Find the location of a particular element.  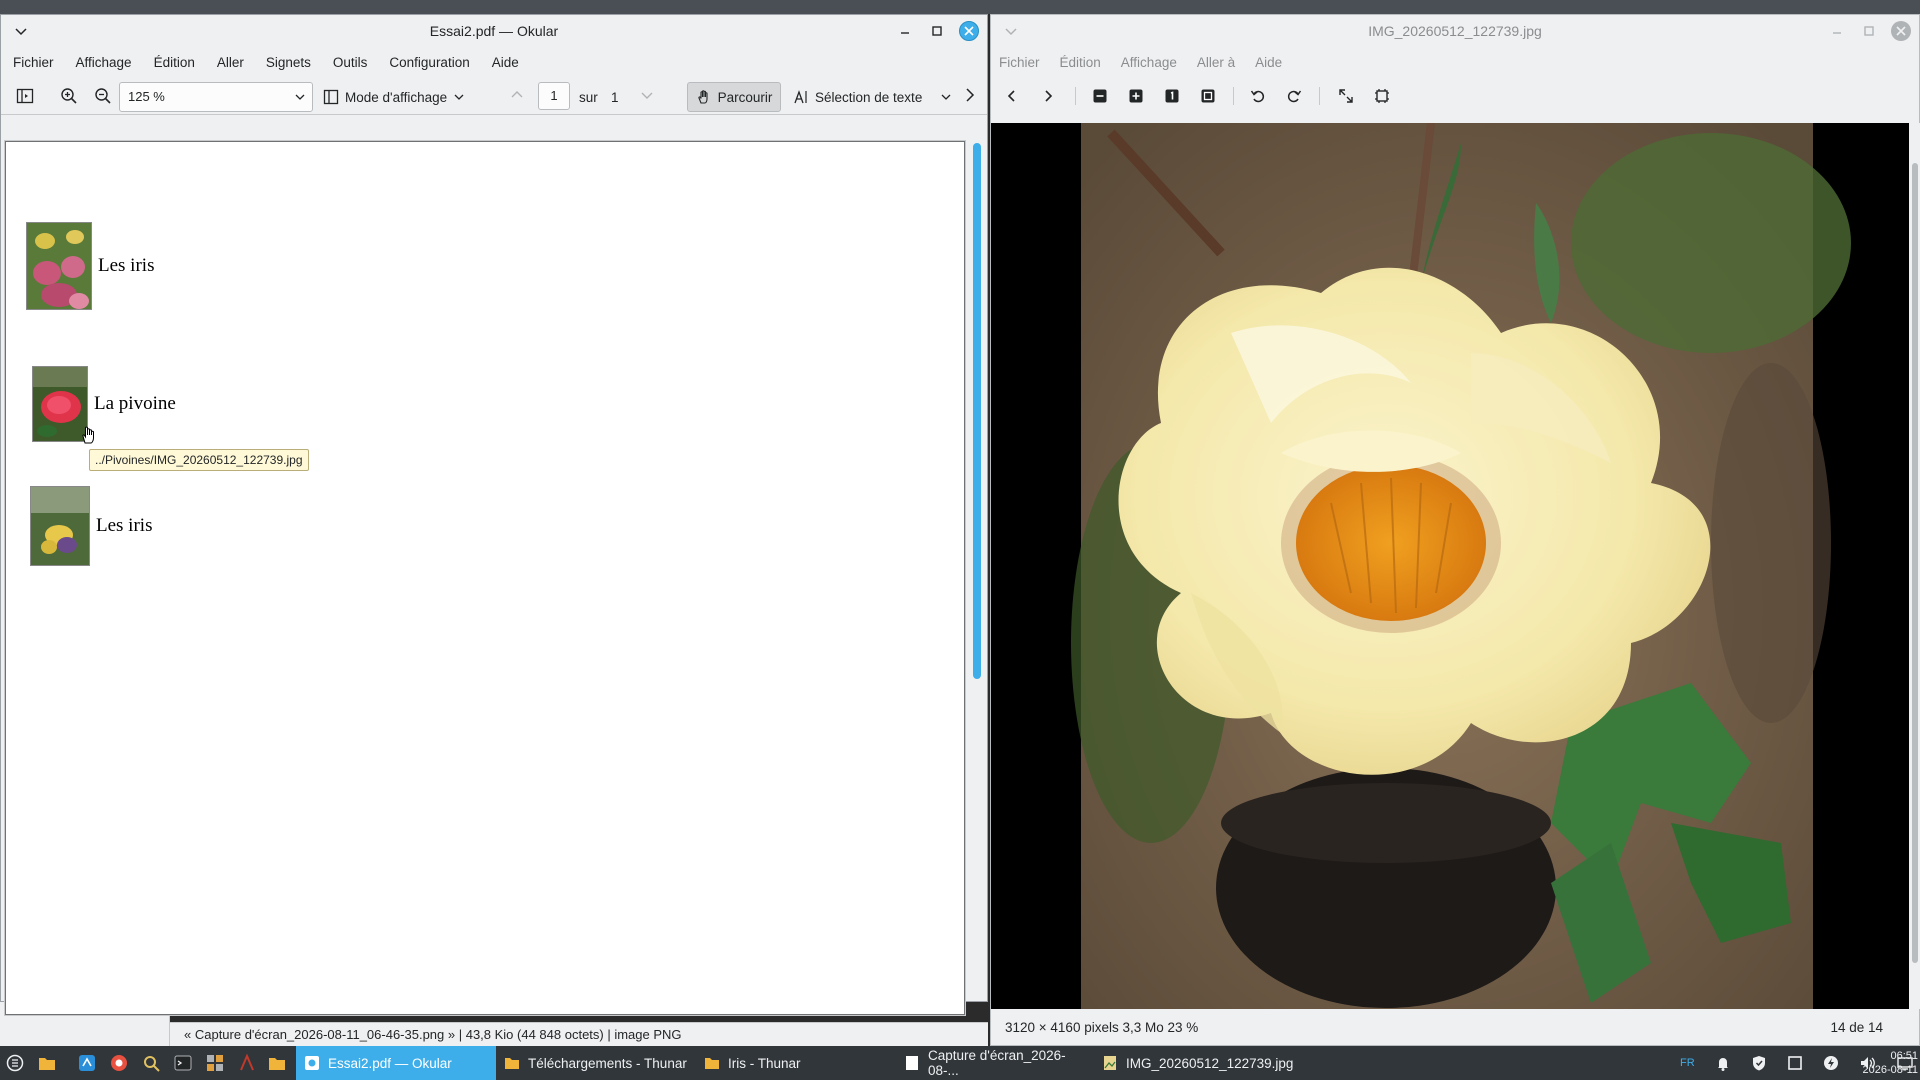

rotate-left-icon is located at coordinates (1257, 96).